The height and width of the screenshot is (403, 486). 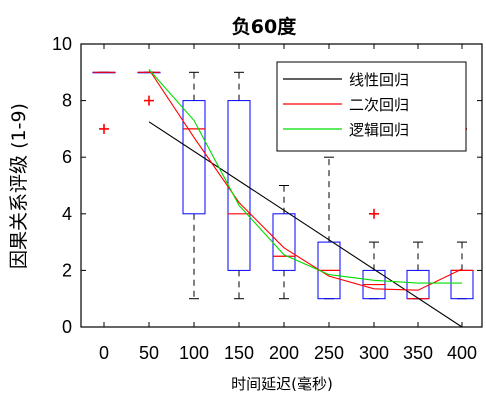 What do you see at coordinates (329, 353) in the screenshot?
I see `x-tick-label: 250` at bounding box center [329, 353].